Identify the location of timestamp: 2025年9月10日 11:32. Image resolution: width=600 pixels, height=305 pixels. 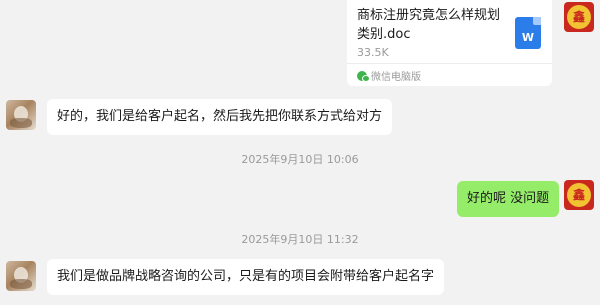
(300, 239).